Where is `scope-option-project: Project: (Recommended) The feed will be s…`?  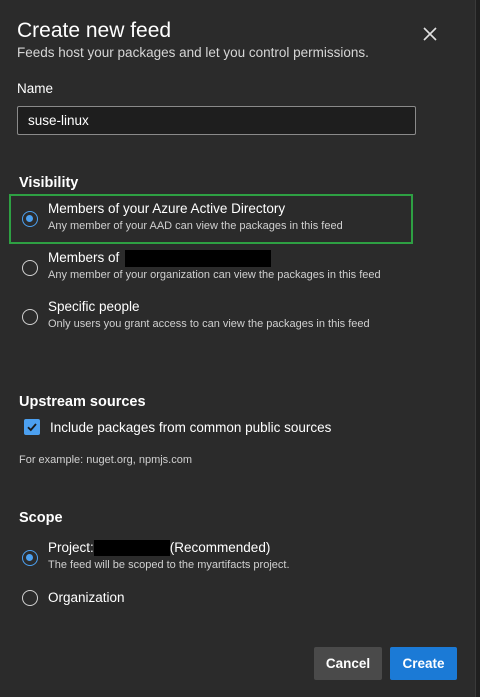 scope-option-project: Project: (Recommended) The feed will be s… is located at coordinates (211, 558).